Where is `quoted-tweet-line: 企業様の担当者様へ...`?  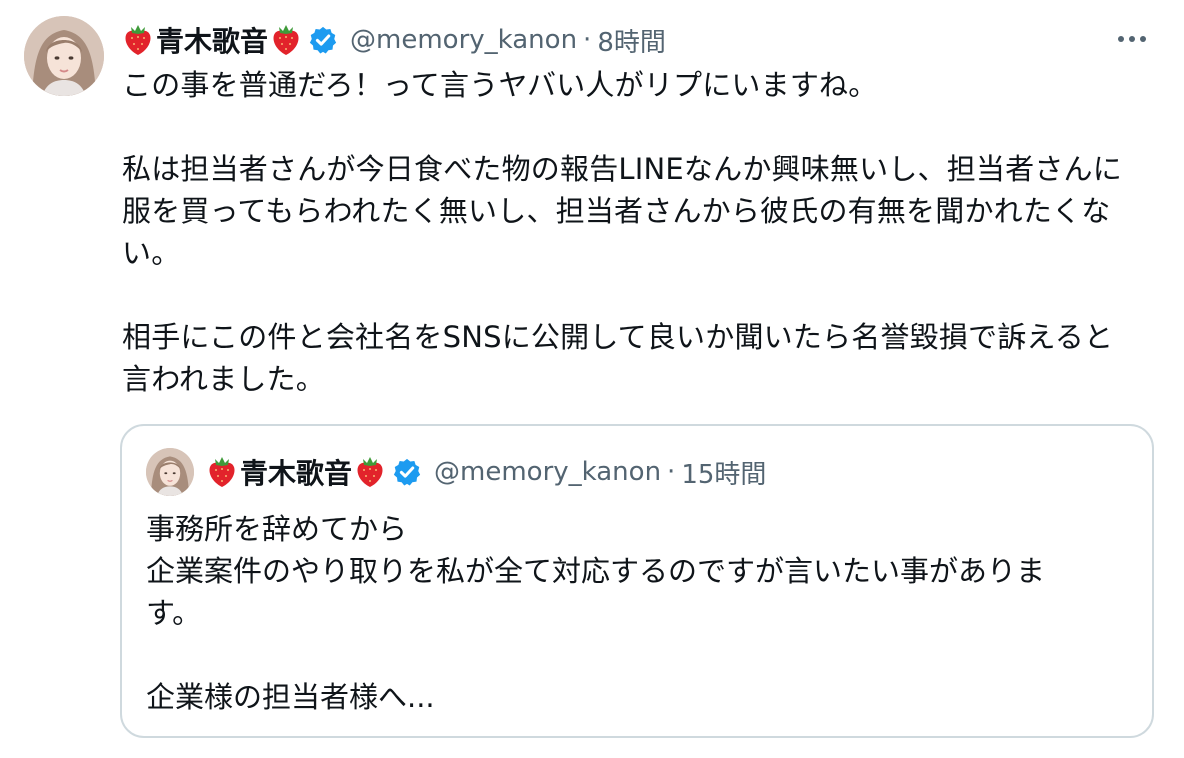 quoted-tweet-line: 企業様の担当者様へ... is located at coordinates (290, 697).